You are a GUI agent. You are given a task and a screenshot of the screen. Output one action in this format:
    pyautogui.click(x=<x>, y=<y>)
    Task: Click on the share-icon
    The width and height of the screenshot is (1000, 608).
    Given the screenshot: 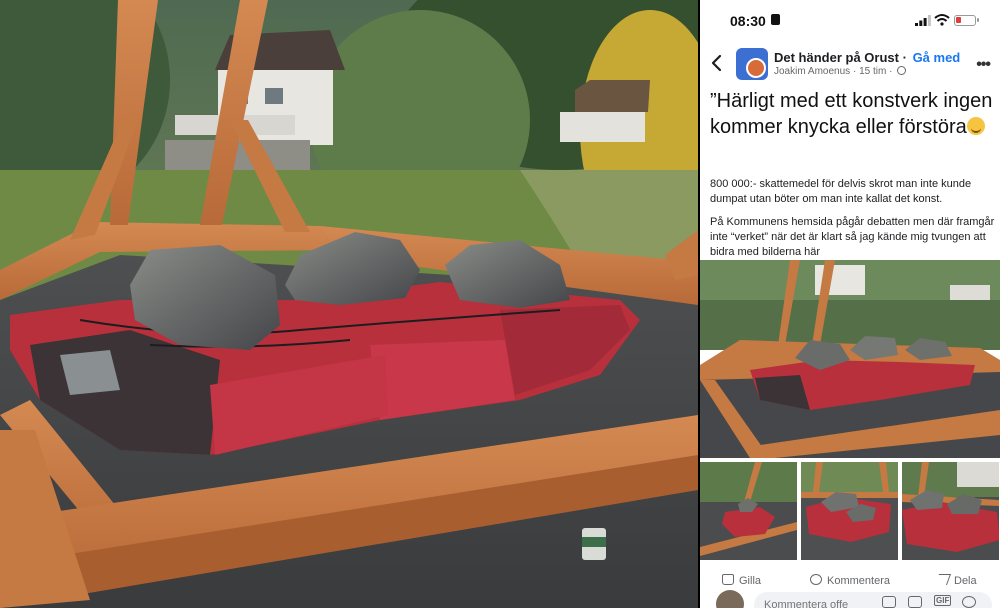 What is the action you would take?
    pyautogui.click(x=943, y=579)
    